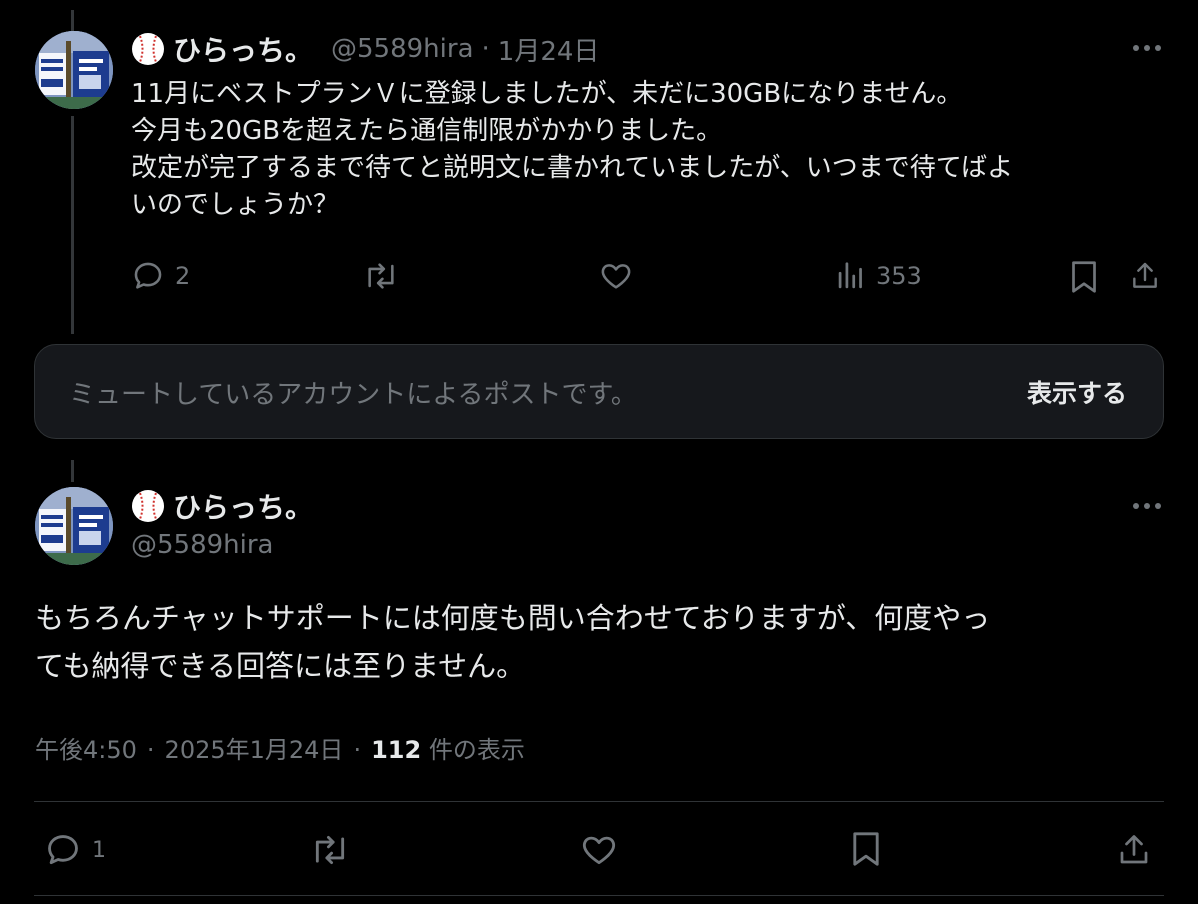 This screenshot has width=1198, height=904. What do you see at coordinates (1077, 392) in the screenshot?
I see `show-button: 表示する` at bounding box center [1077, 392].